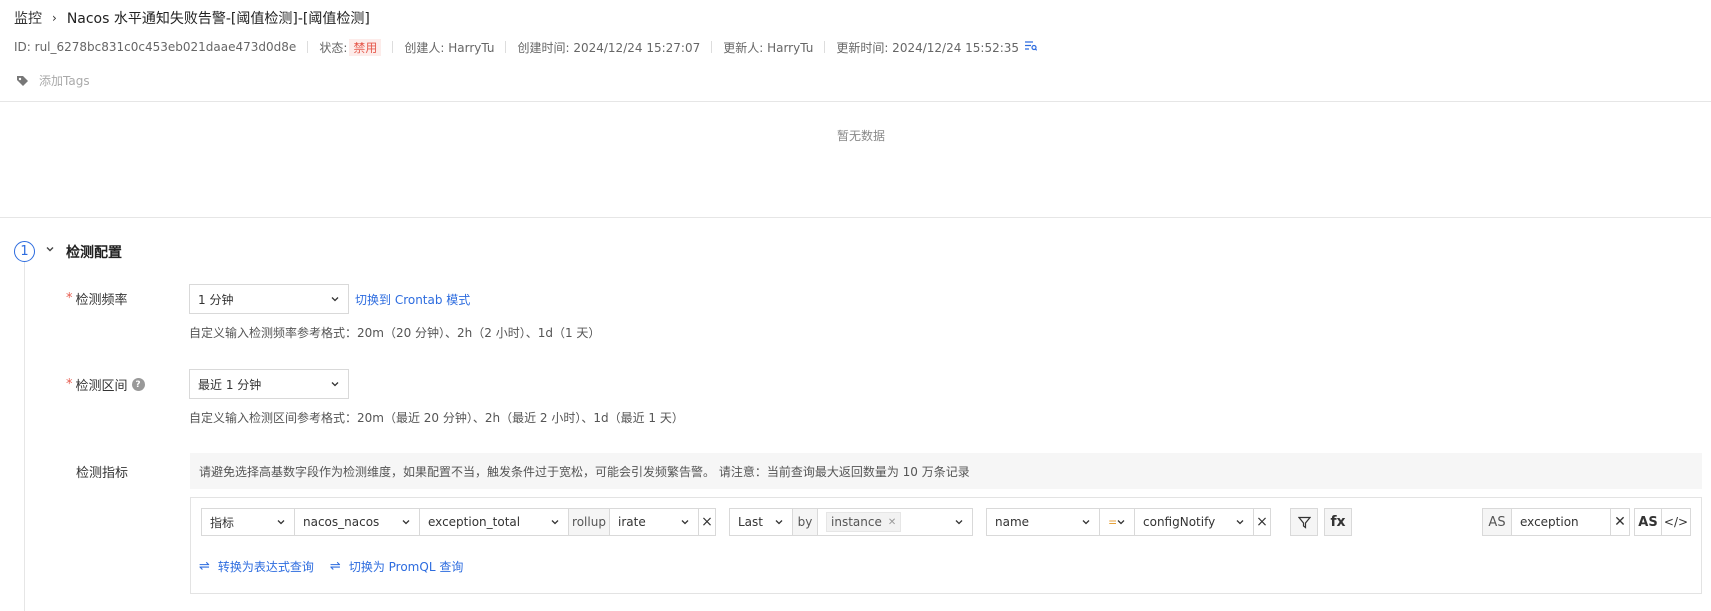  I want to click on field-value: exception_total, so click(474, 522).